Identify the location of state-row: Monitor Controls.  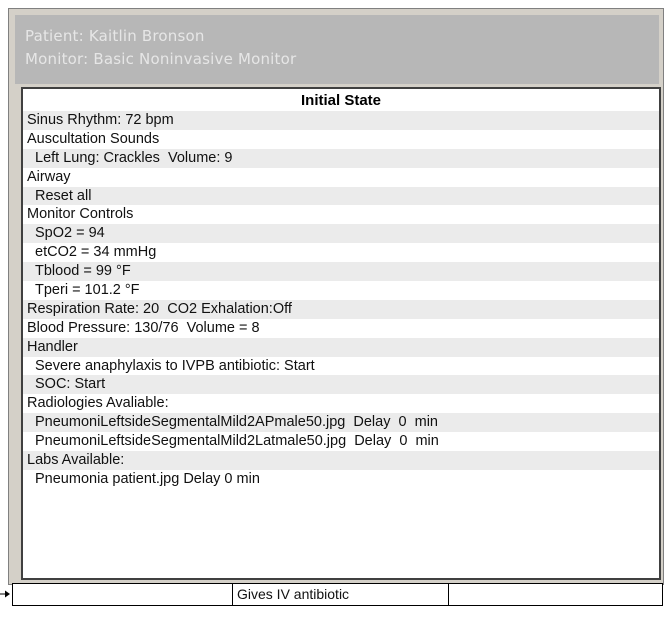
(80, 214).